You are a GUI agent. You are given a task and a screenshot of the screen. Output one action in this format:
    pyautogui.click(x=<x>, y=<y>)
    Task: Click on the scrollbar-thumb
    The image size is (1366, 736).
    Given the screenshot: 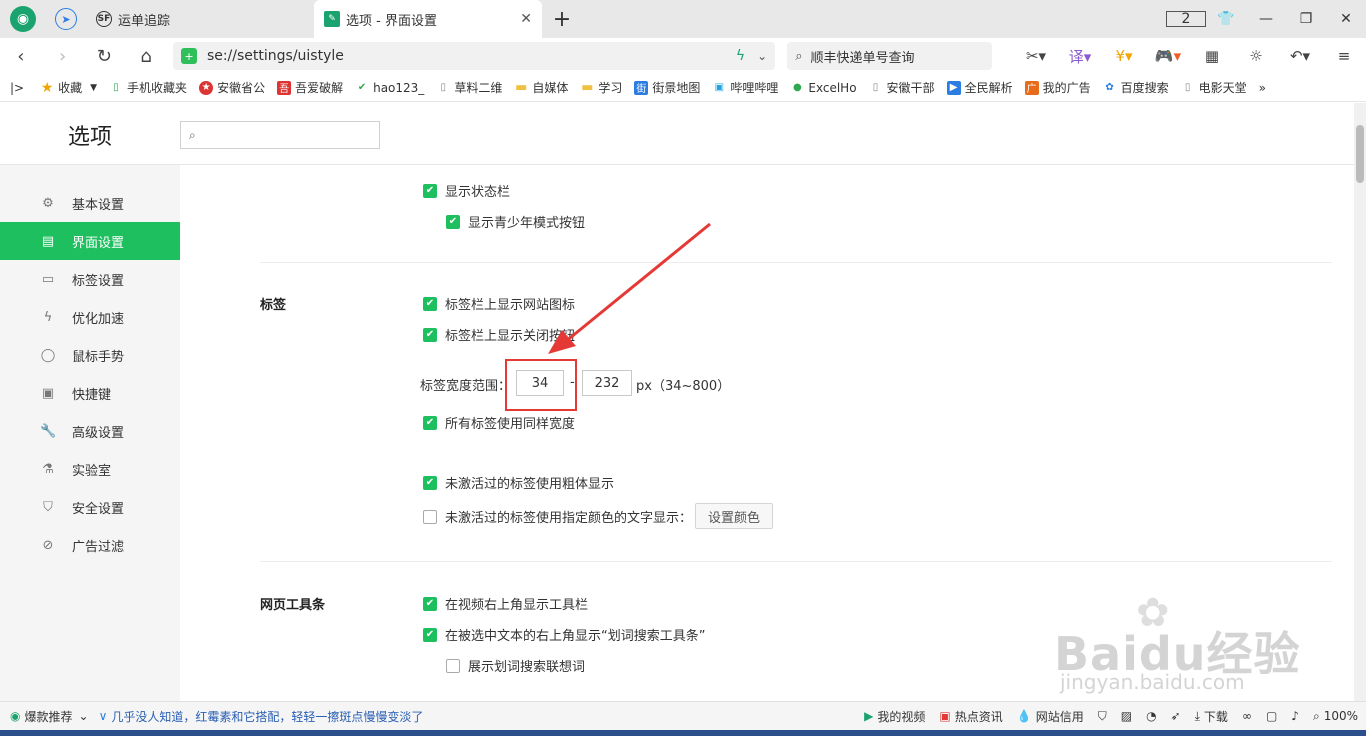 What is the action you would take?
    pyautogui.click(x=1360, y=154)
    